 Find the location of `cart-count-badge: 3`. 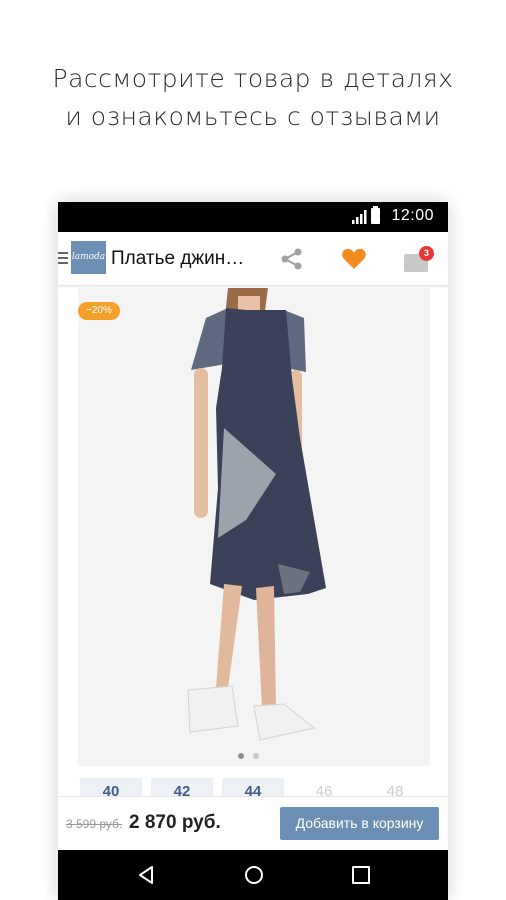

cart-count-badge: 3 is located at coordinates (426, 253).